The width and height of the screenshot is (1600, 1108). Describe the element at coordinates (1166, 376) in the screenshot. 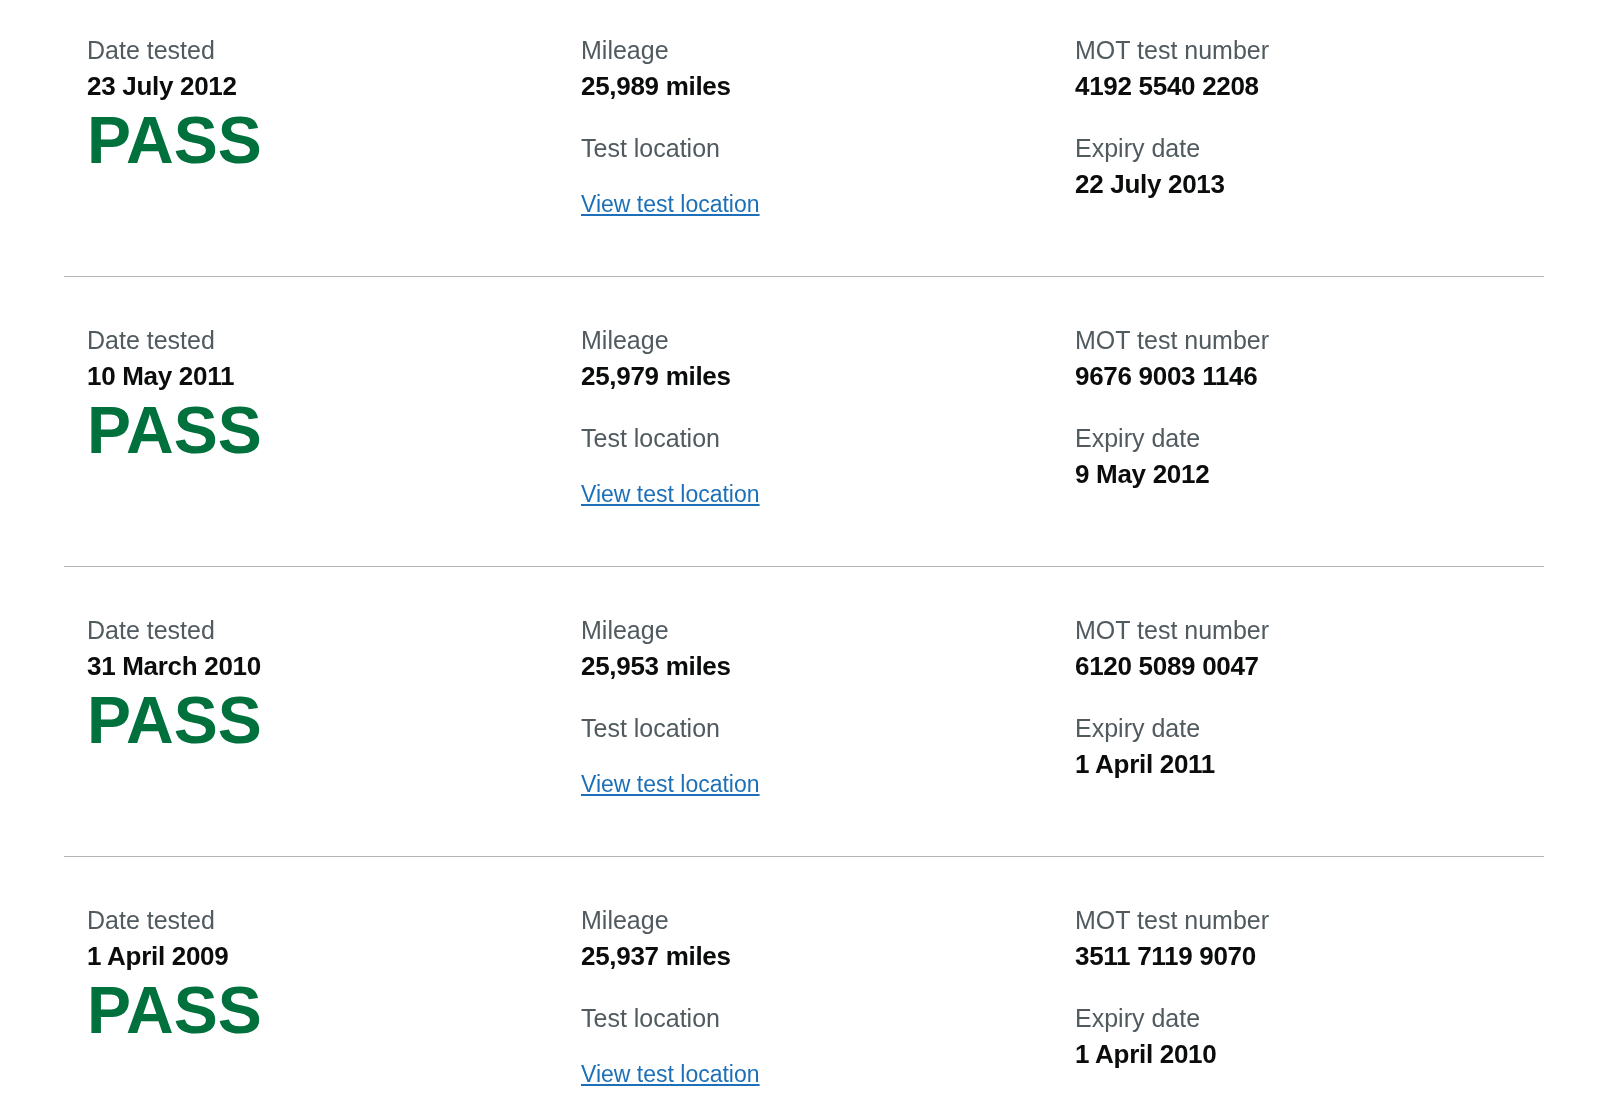

I see `field-value: 9676 9003 1146` at that location.